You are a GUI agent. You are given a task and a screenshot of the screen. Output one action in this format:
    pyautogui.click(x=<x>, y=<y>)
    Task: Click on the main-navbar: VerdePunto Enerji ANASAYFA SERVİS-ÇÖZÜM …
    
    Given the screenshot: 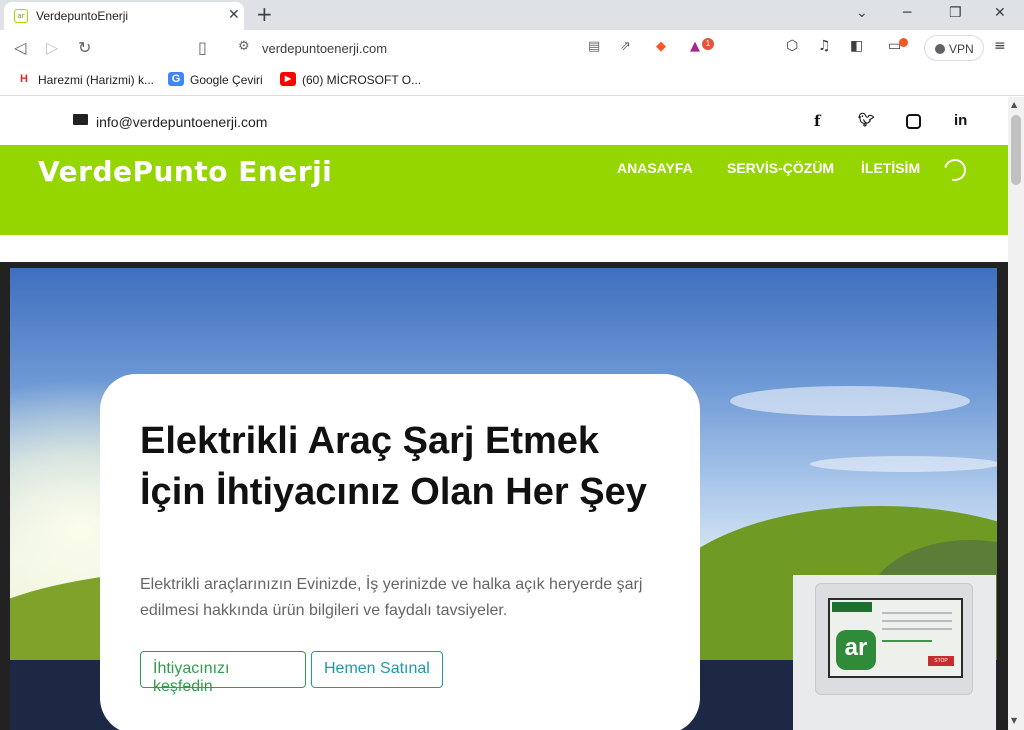 What is the action you would take?
    pyautogui.click(x=504, y=190)
    